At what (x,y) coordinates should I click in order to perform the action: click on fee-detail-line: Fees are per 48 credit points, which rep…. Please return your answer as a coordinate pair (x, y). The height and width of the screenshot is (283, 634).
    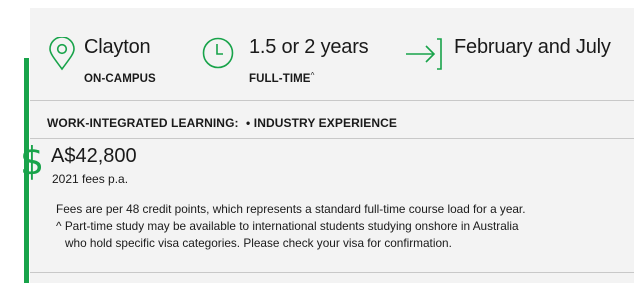
    Looking at the image, I should click on (291, 209).